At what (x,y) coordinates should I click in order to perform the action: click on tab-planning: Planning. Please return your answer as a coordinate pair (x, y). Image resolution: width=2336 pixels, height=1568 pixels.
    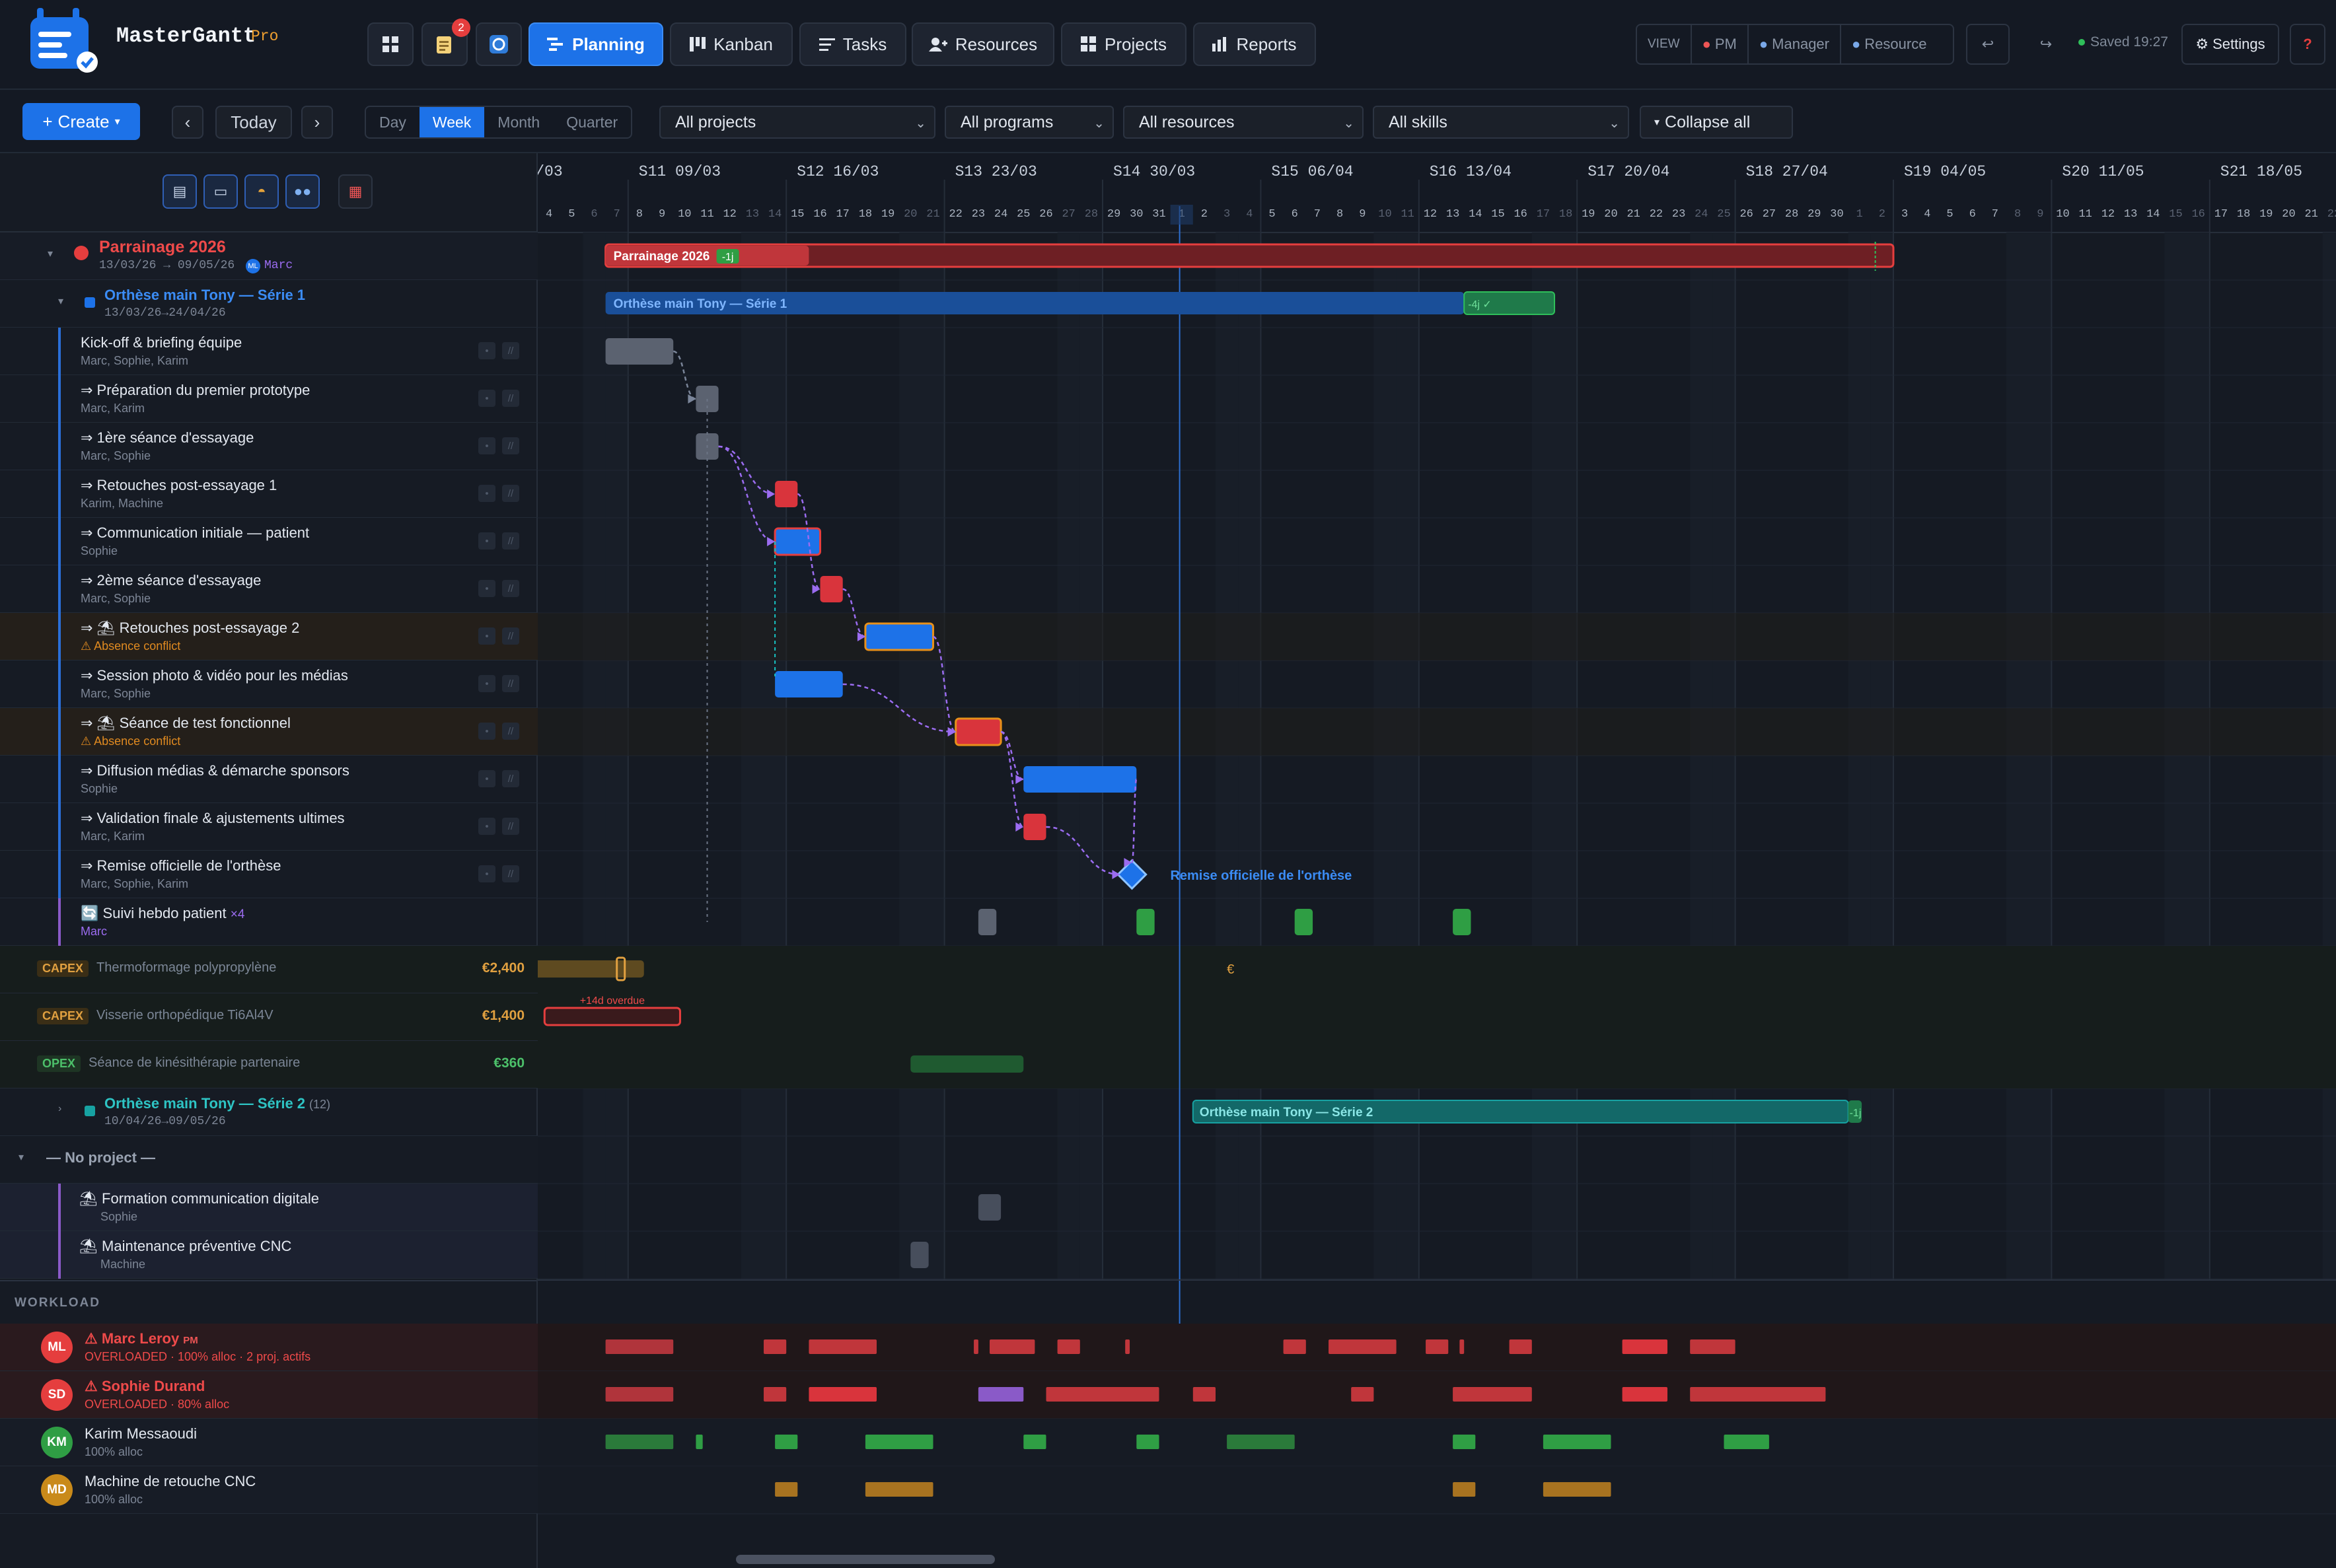
    Looking at the image, I should click on (596, 44).